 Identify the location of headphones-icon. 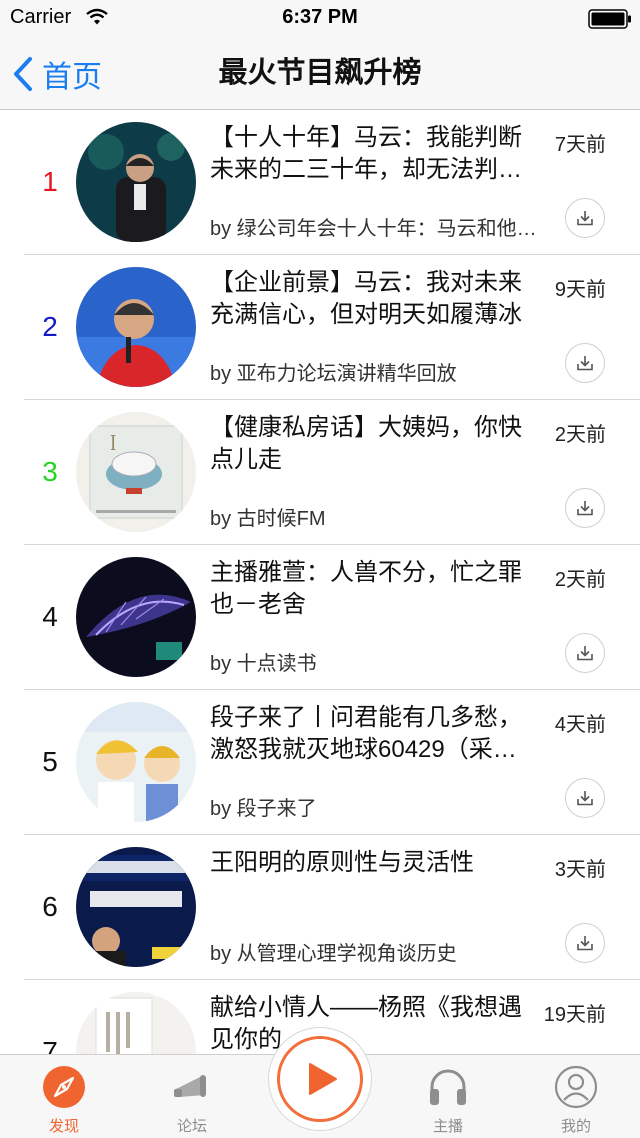
(448, 1087).